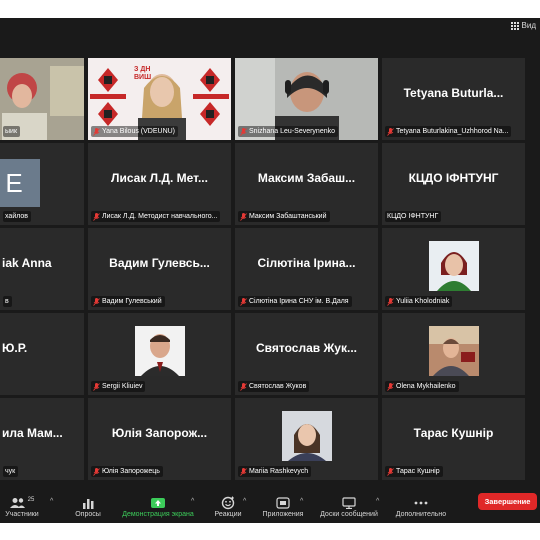  Describe the element at coordinates (288, 131) in the screenshot. I see `participant-caption: Snizhana Leu-Severynenko` at that location.